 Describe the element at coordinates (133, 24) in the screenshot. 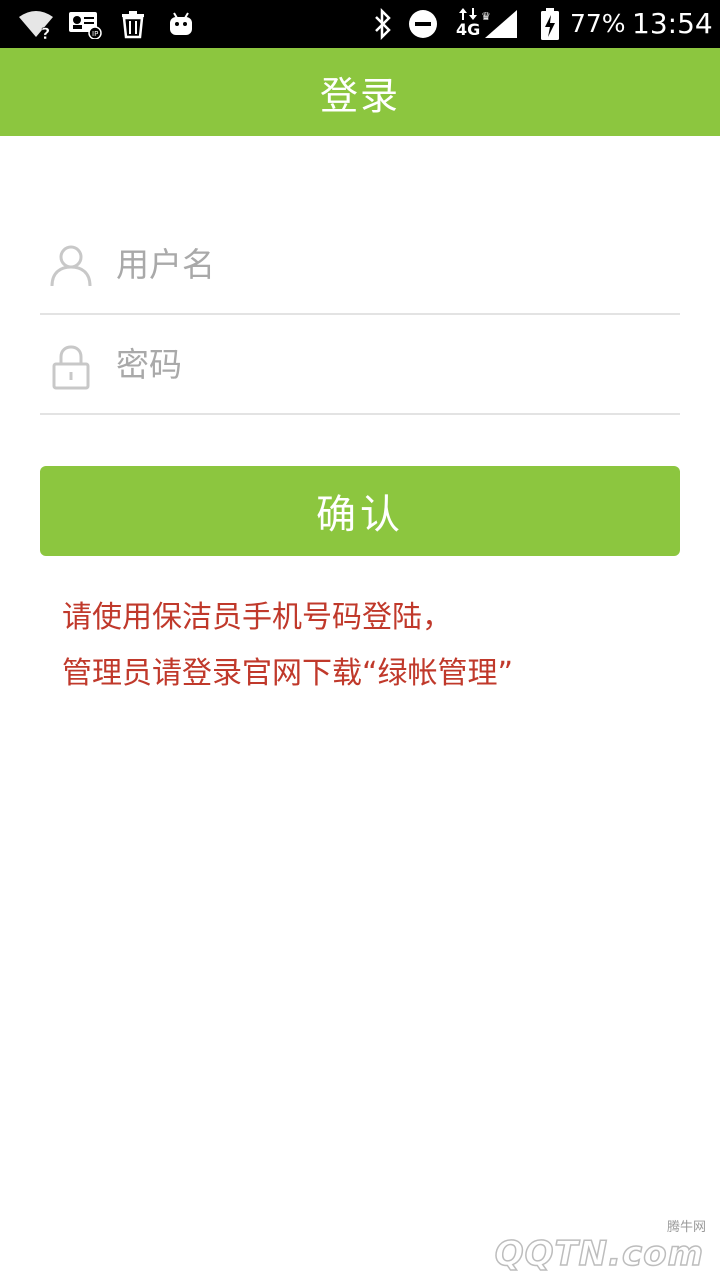

I see `trash-icon` at that location.